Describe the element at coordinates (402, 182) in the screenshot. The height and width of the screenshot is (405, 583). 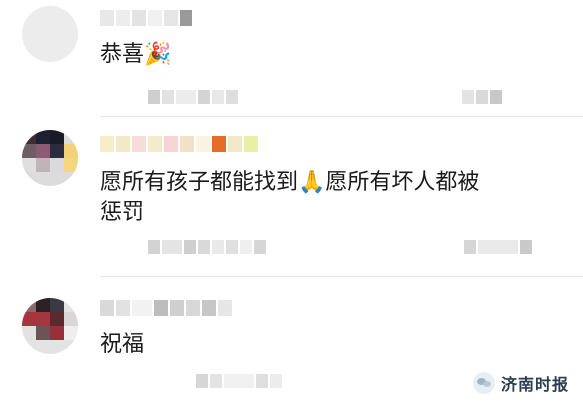
I see `comment-text-part-b: 愿所有坏人都被` at that location.